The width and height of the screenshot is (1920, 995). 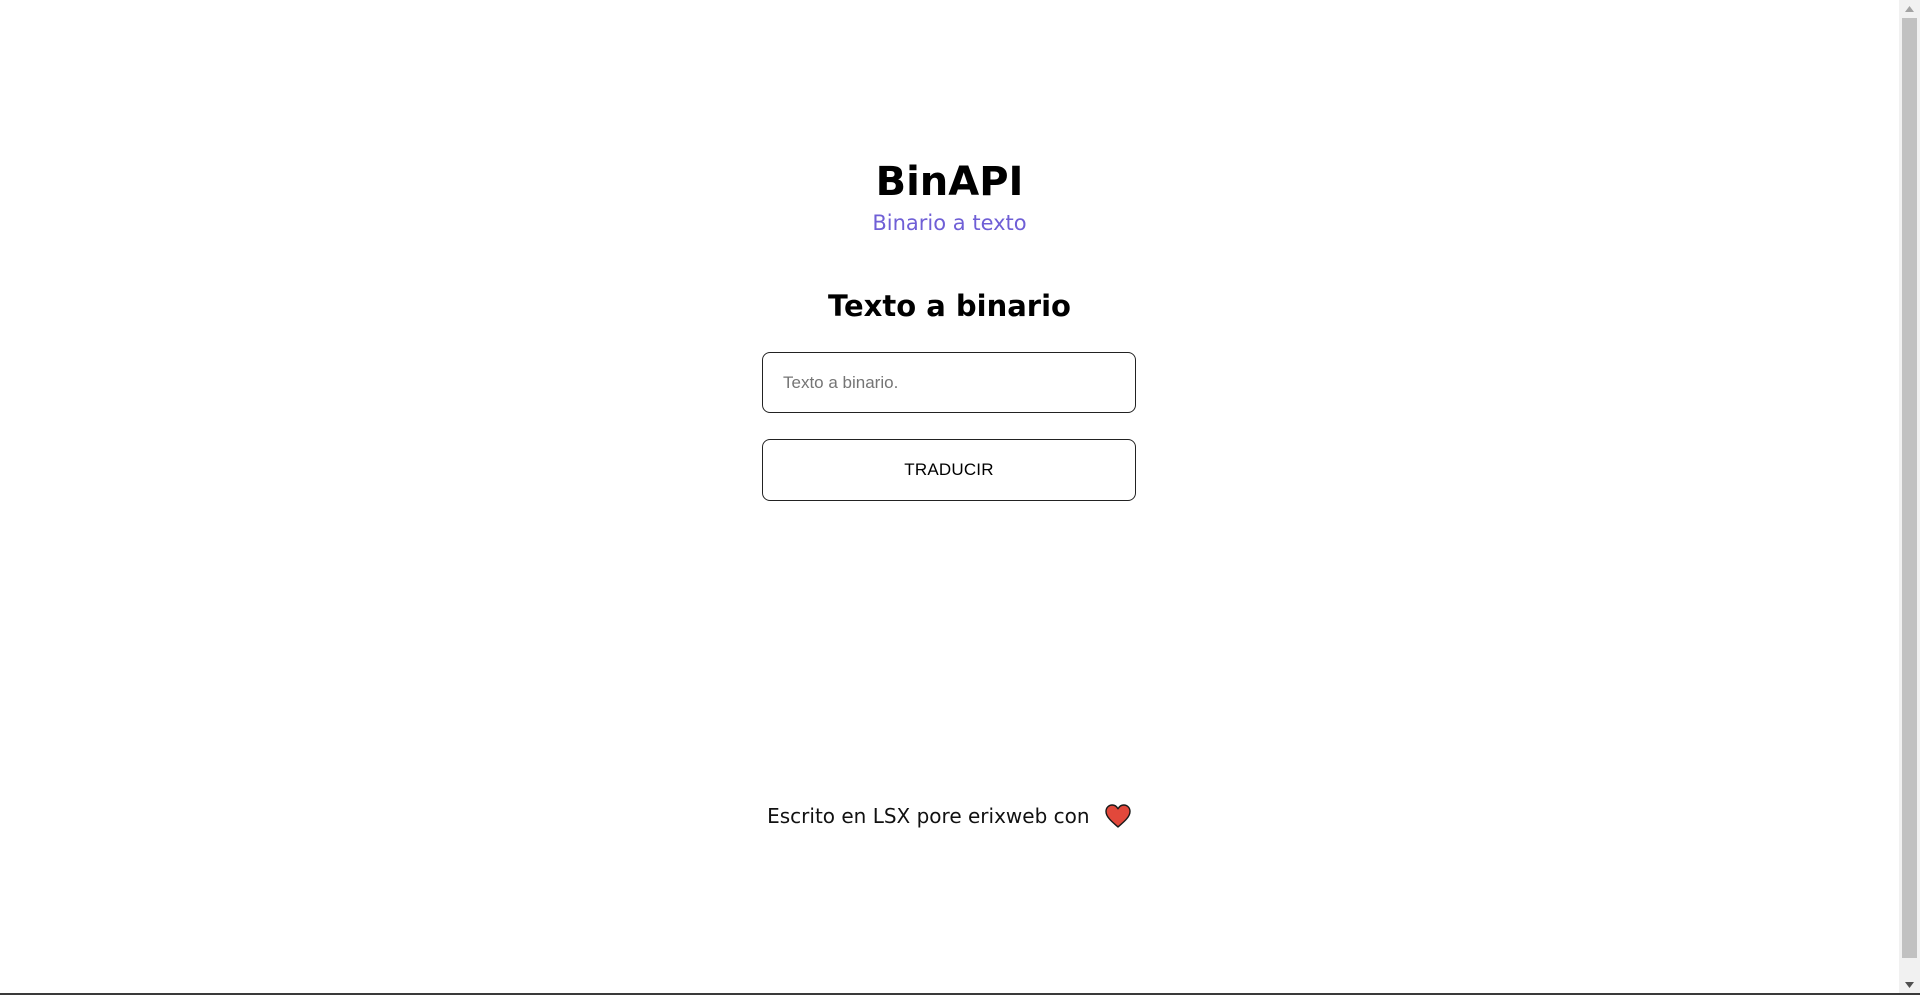 I want to click on text-input, so click(x=949, y=382).